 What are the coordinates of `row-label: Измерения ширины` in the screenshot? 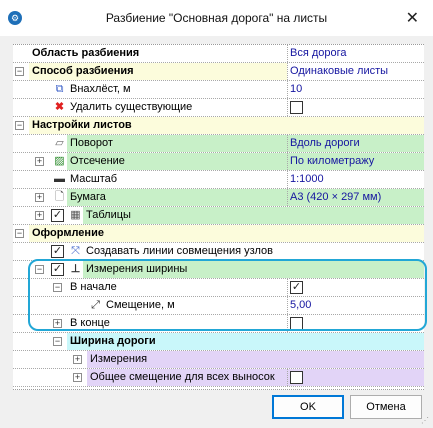 It's located at (253, 269).